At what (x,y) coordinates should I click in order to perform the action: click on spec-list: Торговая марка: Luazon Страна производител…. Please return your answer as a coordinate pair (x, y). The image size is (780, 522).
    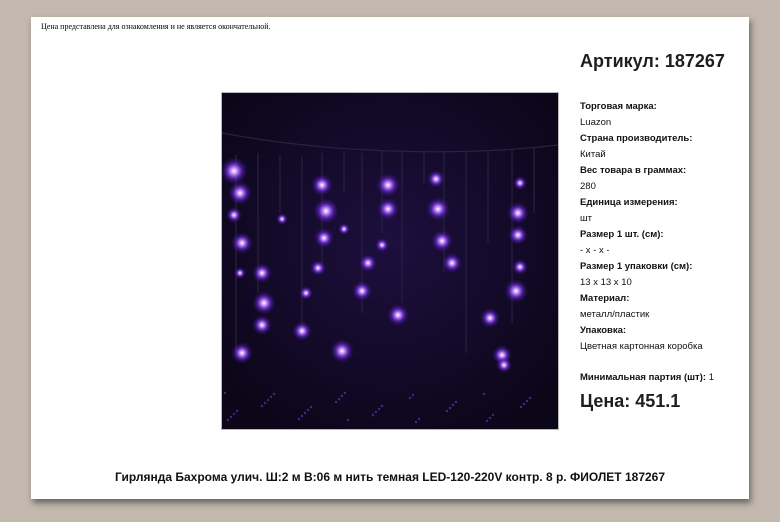
    Looking at the image, I should click on (662, 227).